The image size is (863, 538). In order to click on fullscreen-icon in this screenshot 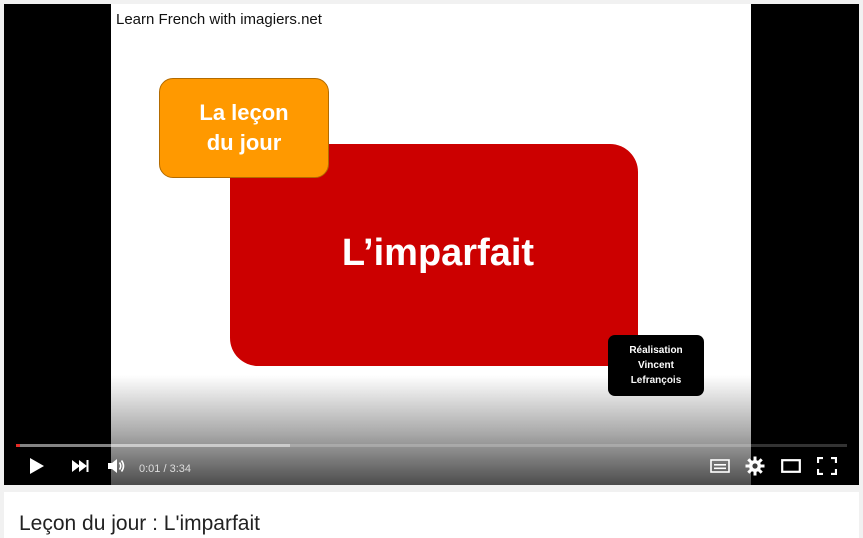, I will do `click(827, 468)`.